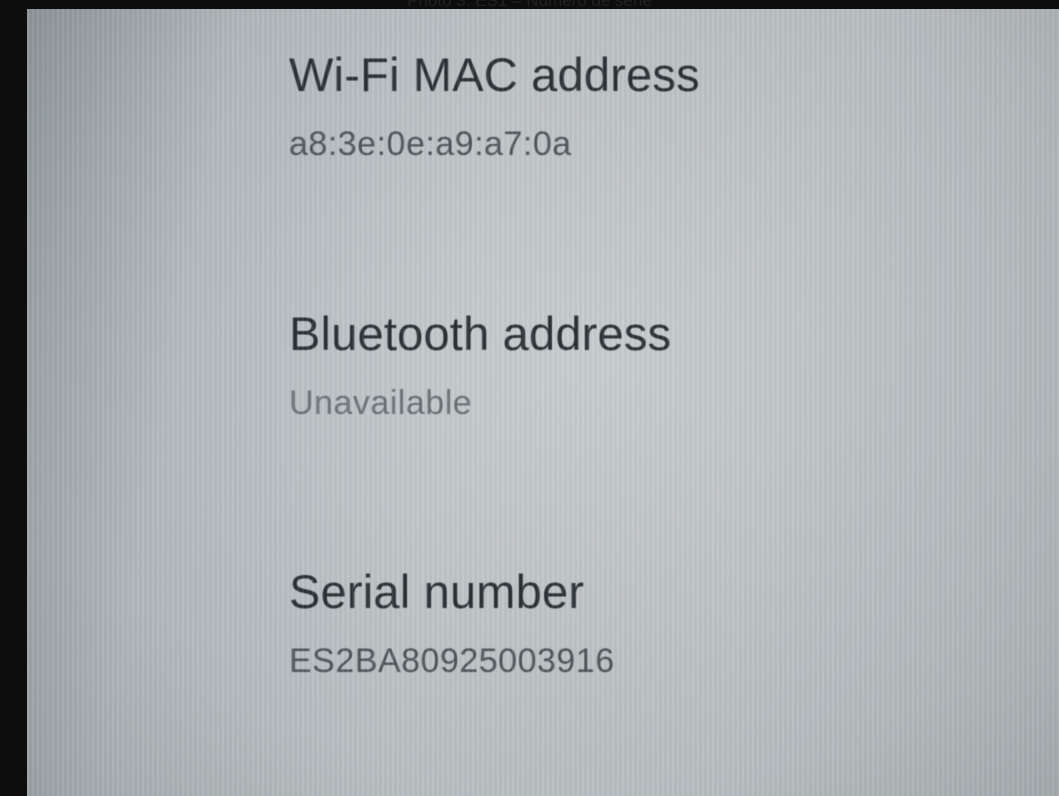 The width and height of the screenshot is (1059, 796). I want to click on bluetooth-address-item: Bluetooth address Unavailable, so click(480, 365).